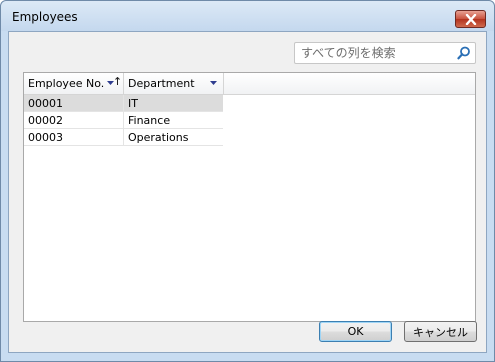 The image size is (495, 362). I want to click on column-header-employee-no: Employee No., so click(74, 83).